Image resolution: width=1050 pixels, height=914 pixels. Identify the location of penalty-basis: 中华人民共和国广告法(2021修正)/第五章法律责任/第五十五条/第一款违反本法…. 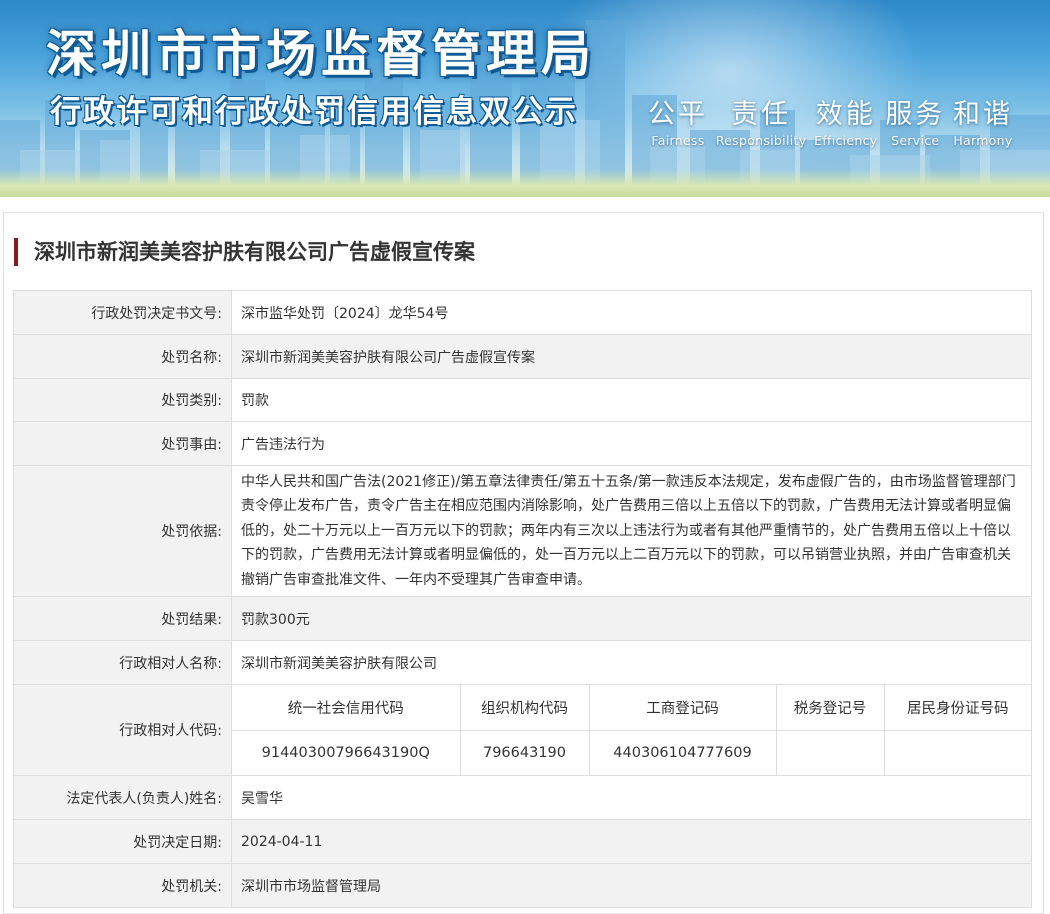
(631, 531).